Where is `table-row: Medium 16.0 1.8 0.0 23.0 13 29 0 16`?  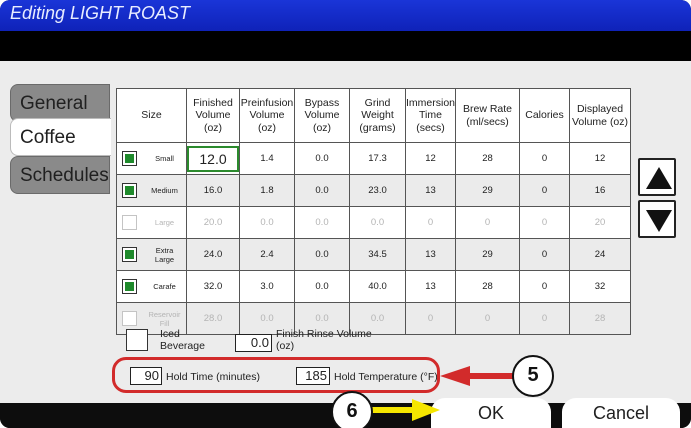 table-row: Medium 16.0 1.8 0.0 23.0 13 29 0 16 is located at coordinates (374, 190).